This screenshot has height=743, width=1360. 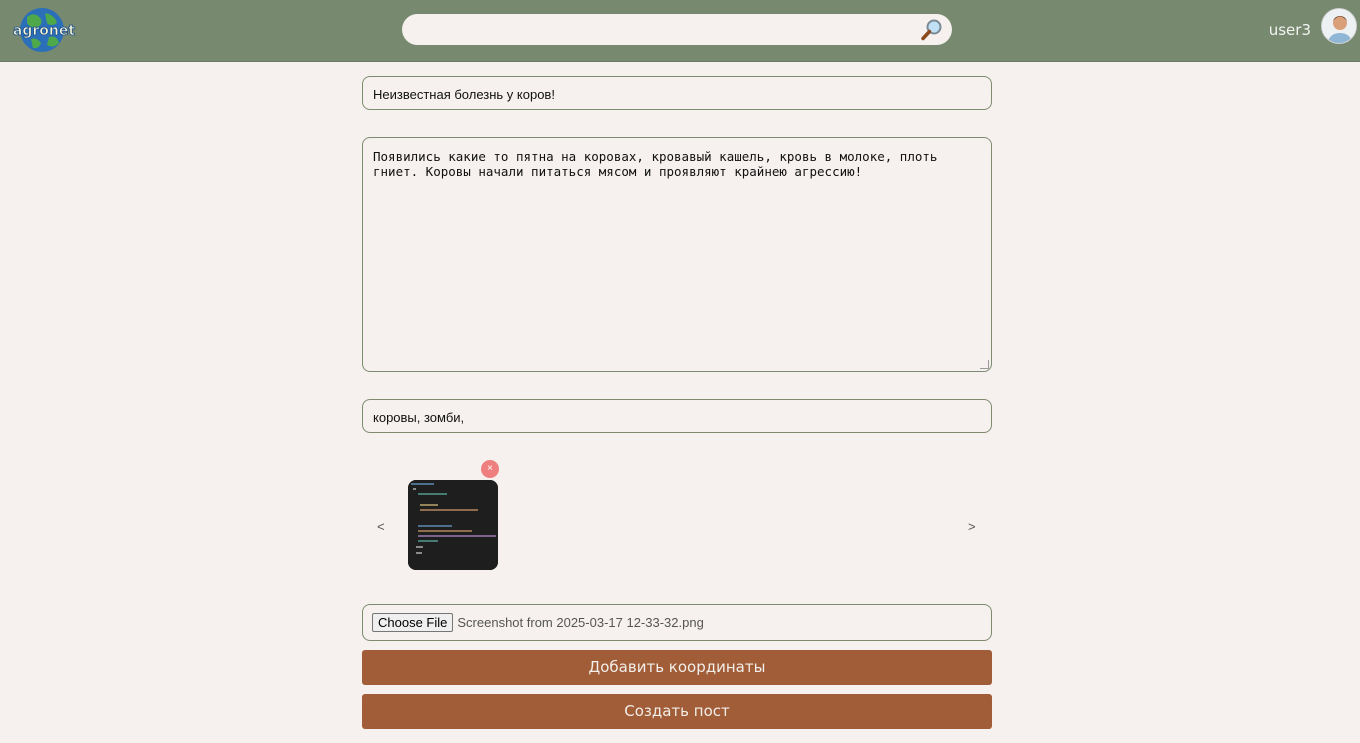 What do you see at coordinates (490, 469) in the screenshot?
I see `remove-image-button: ×` at bounding box center [490, 469].